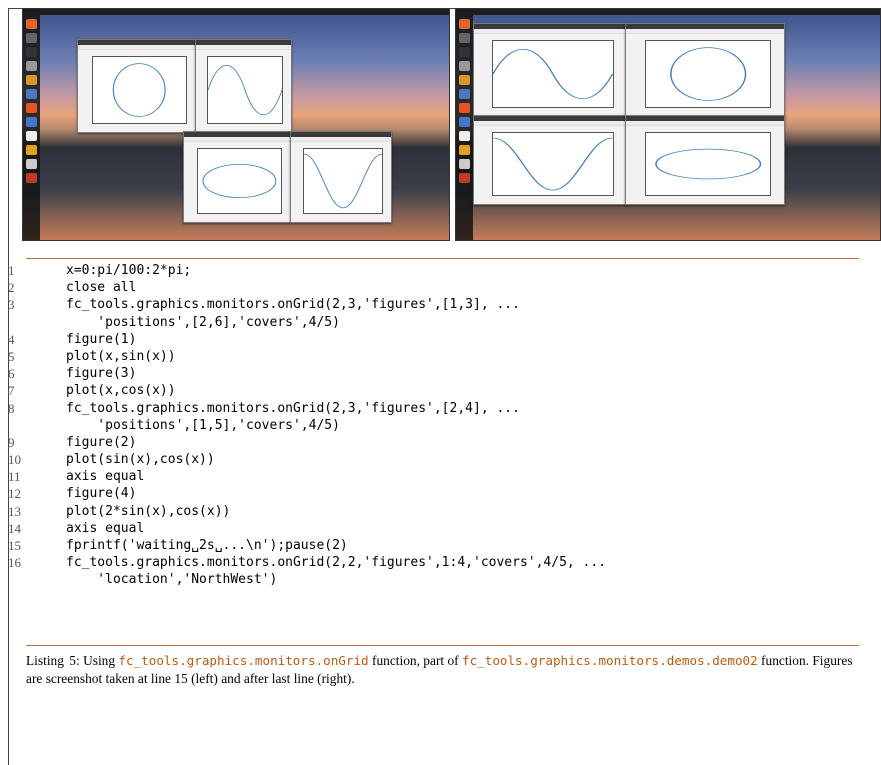 The image size is (881, 765). I want to click on line-number: 3, so click(11, 305).